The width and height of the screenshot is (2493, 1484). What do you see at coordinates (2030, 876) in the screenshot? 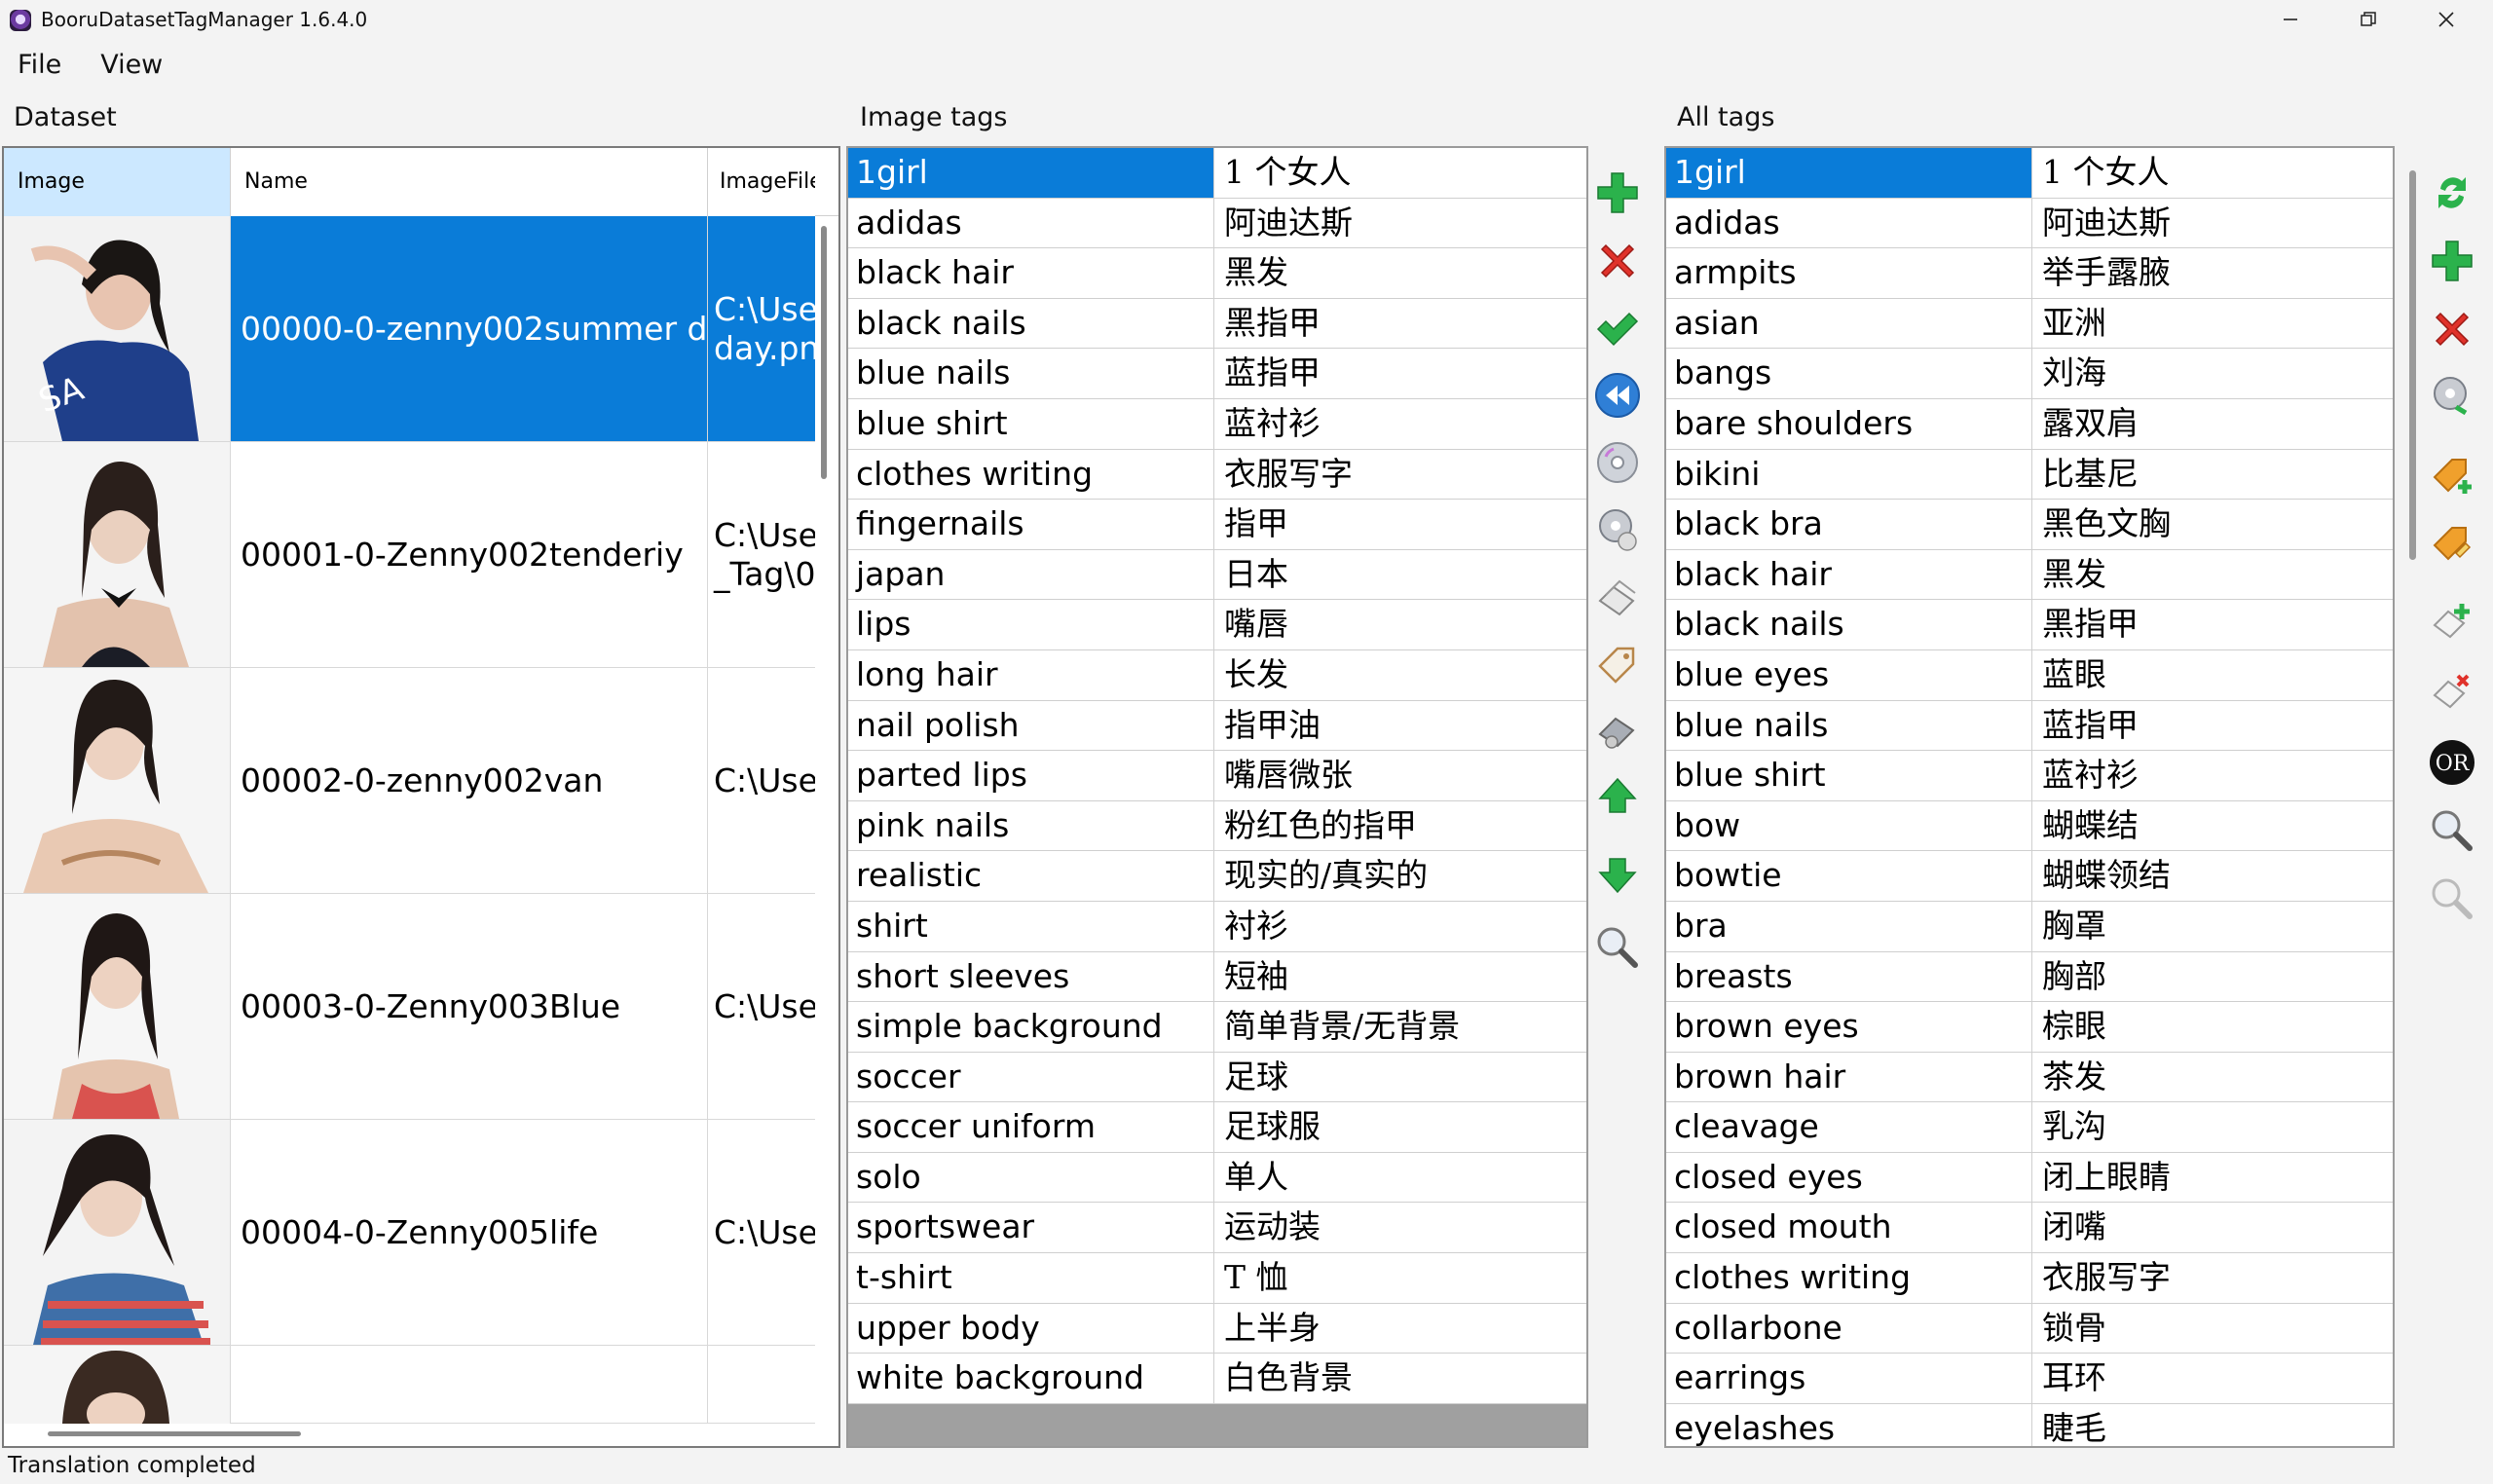
I see `all-tag-row: bowtie 蝴蝶领结` at bounding box center [2030, 876].